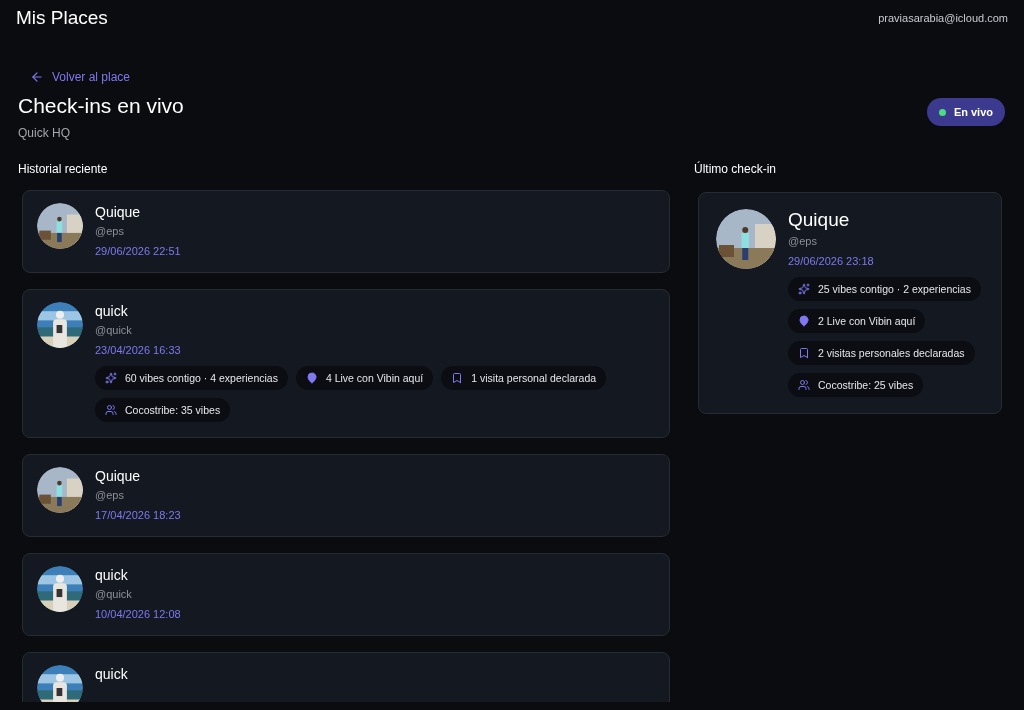 The width and height of the screenshot is (1024, 710). I want to click on page-subtitle: Quick HQ, so click(44, 133).